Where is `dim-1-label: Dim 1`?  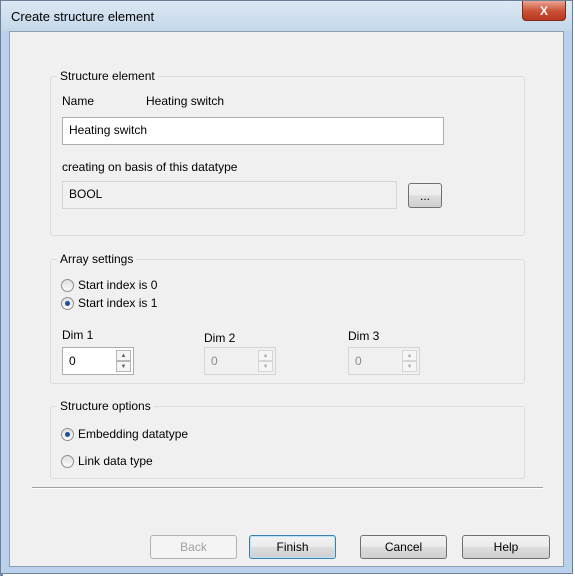
dim-1-label: Dim 1 is located at coordinates (78, 335).